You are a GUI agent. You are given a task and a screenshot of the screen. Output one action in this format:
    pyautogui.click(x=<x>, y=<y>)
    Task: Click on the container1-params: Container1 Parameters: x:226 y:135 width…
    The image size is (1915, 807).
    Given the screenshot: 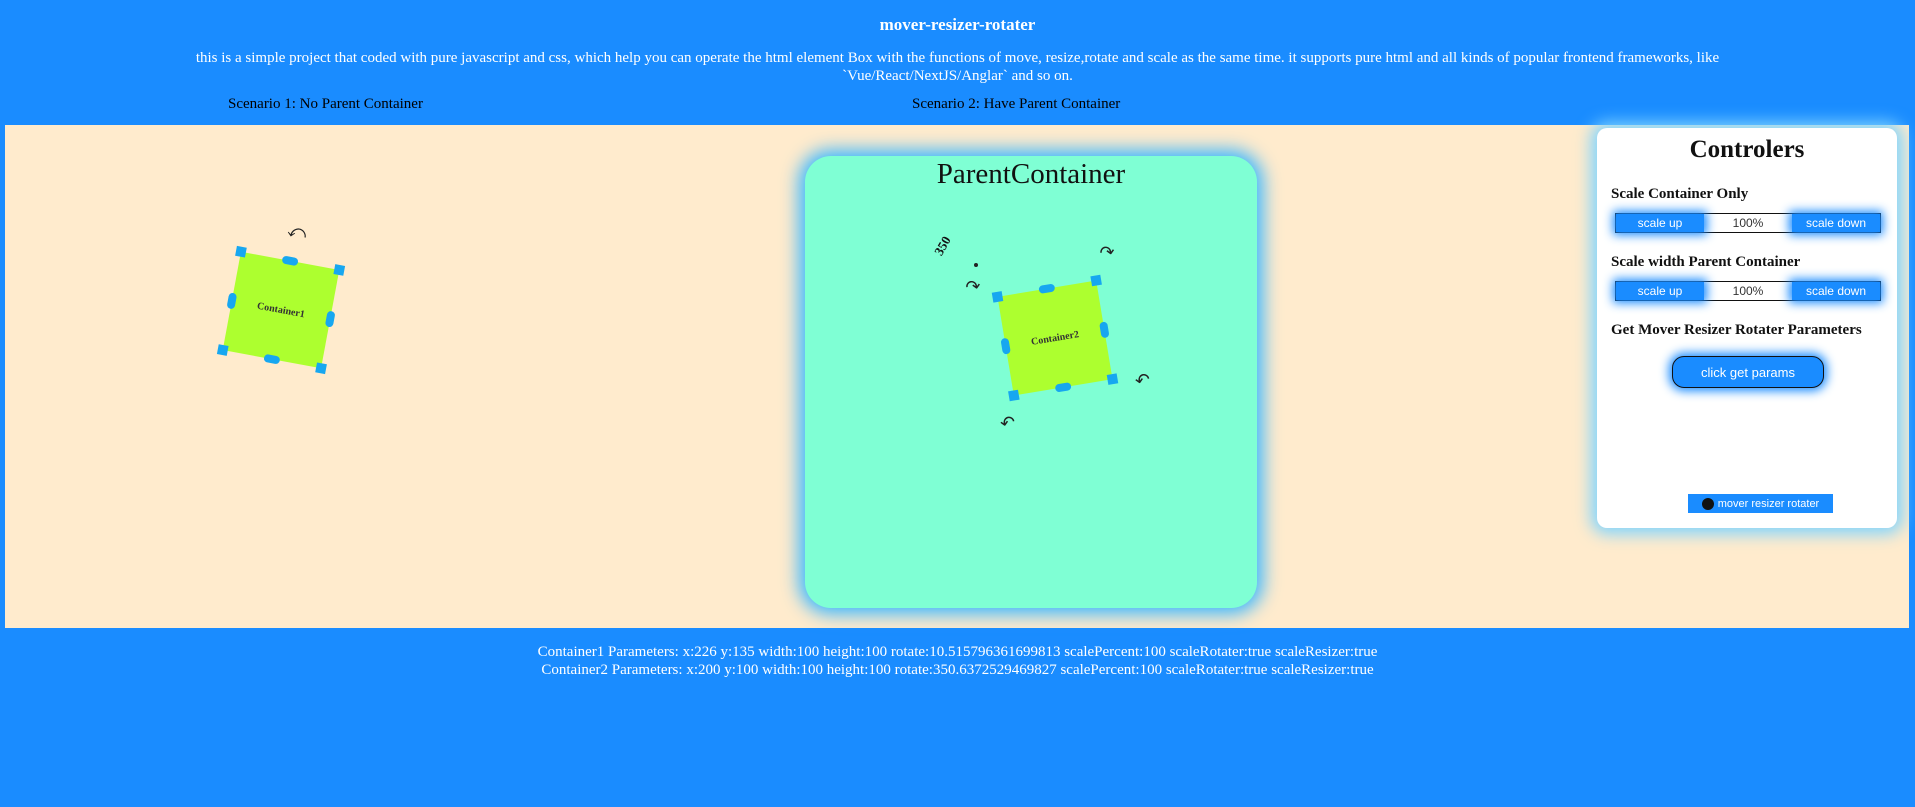 What is the action you would take?
    pyautogui.click(x=957, y=652)
    